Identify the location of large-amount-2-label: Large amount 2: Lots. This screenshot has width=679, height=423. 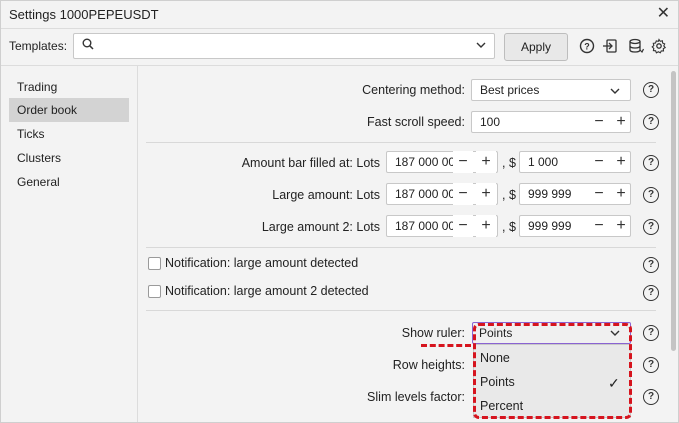
(320, 227).